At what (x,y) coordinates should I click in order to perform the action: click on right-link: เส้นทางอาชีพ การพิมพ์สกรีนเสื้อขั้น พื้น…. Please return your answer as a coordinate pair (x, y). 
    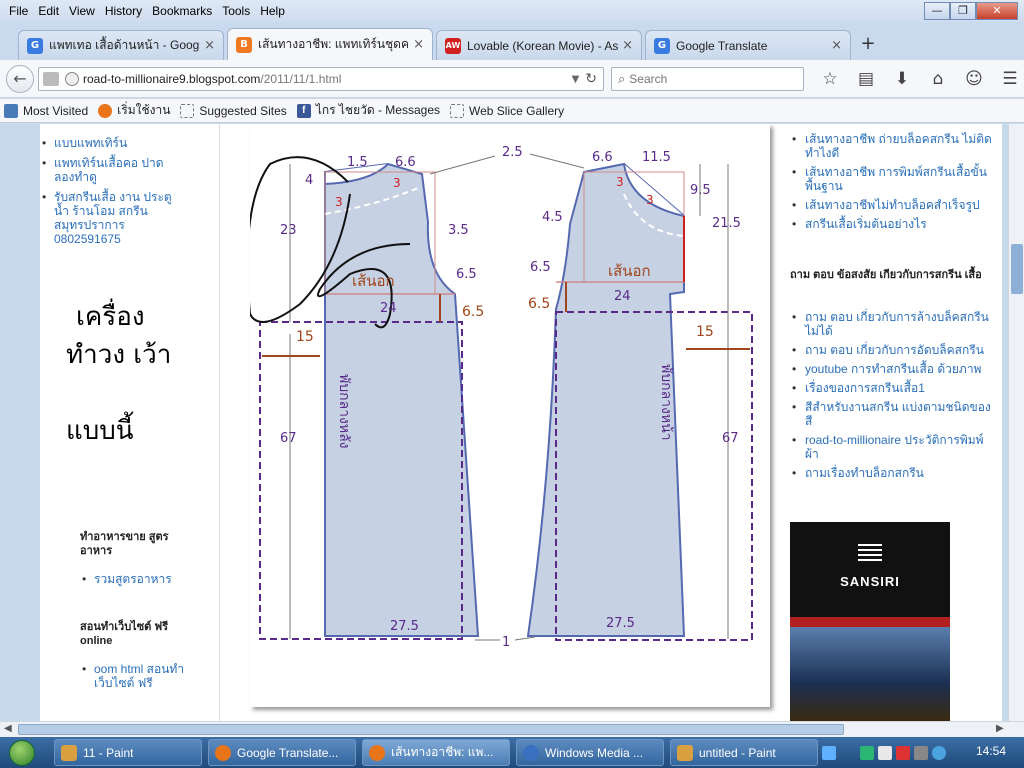
    Looking at the image, I should click on (892, 179).